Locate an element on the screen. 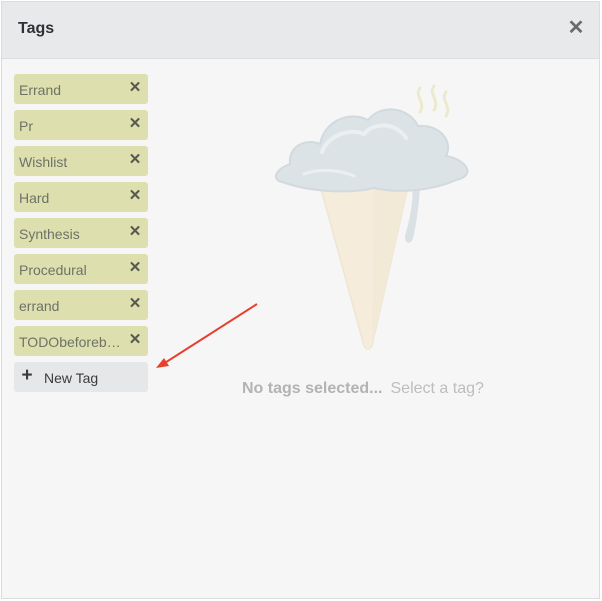 This screenshot has width=602, height=601. tag-item-errand: Errand ✕ is located at coordinates (81, 89).